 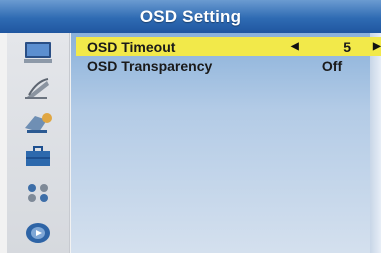 I want to click on arrow-right-icon: ▶, so click(x=377, y=46).